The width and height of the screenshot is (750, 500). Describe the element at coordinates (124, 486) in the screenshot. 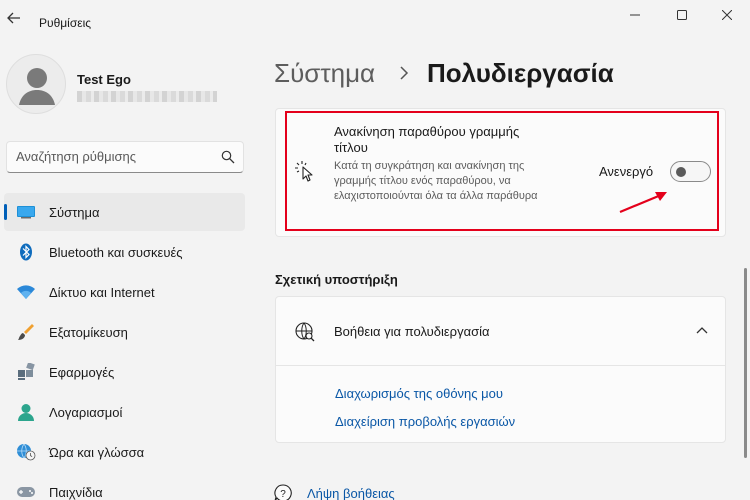

I see `sidebar-item-gaming: Παιχνίδια` at that location.